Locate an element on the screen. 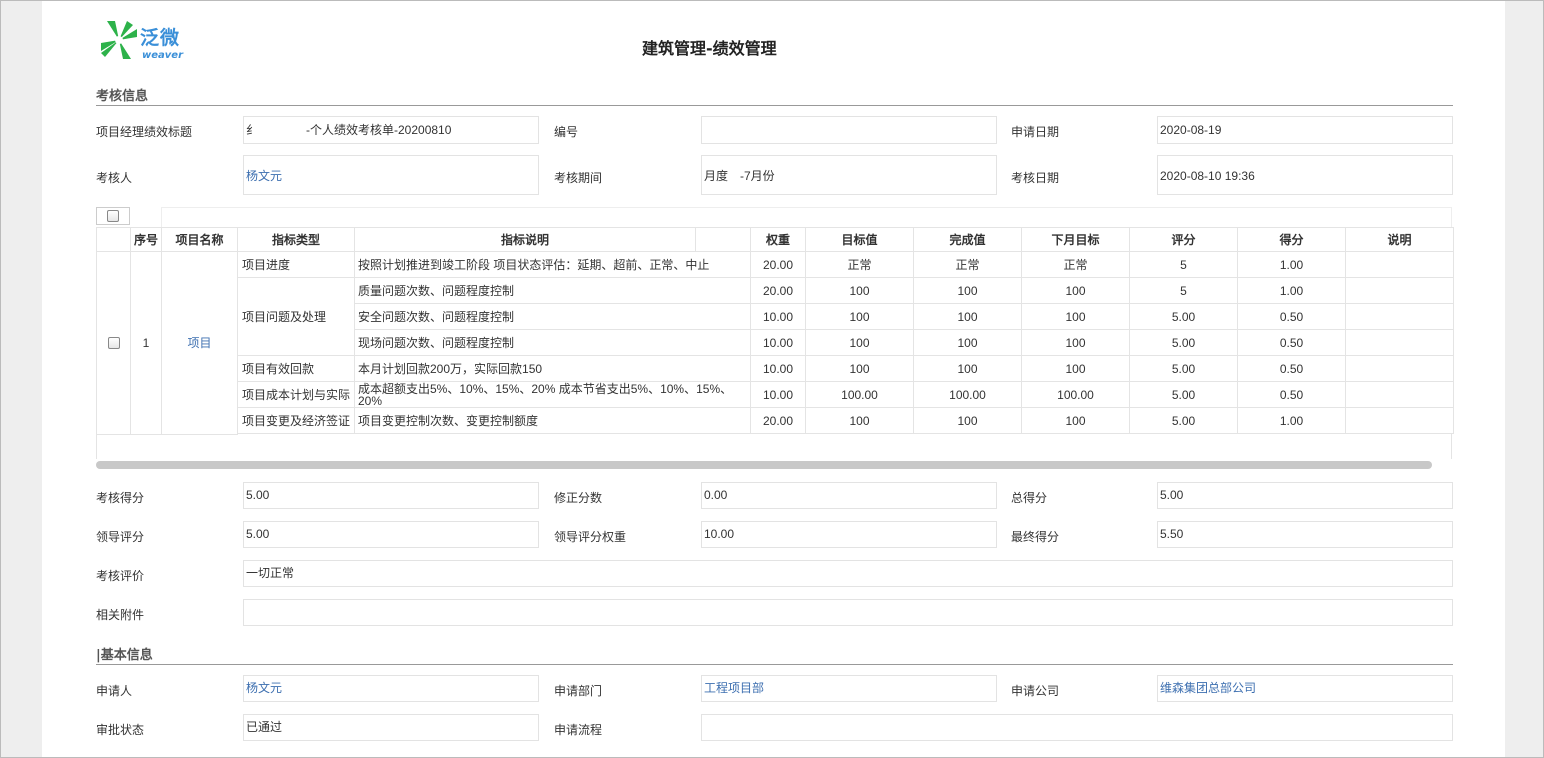 This screenshot has height=758, width=1544. type-cell: 项目有效回款 is located at coordinates (296, 368).